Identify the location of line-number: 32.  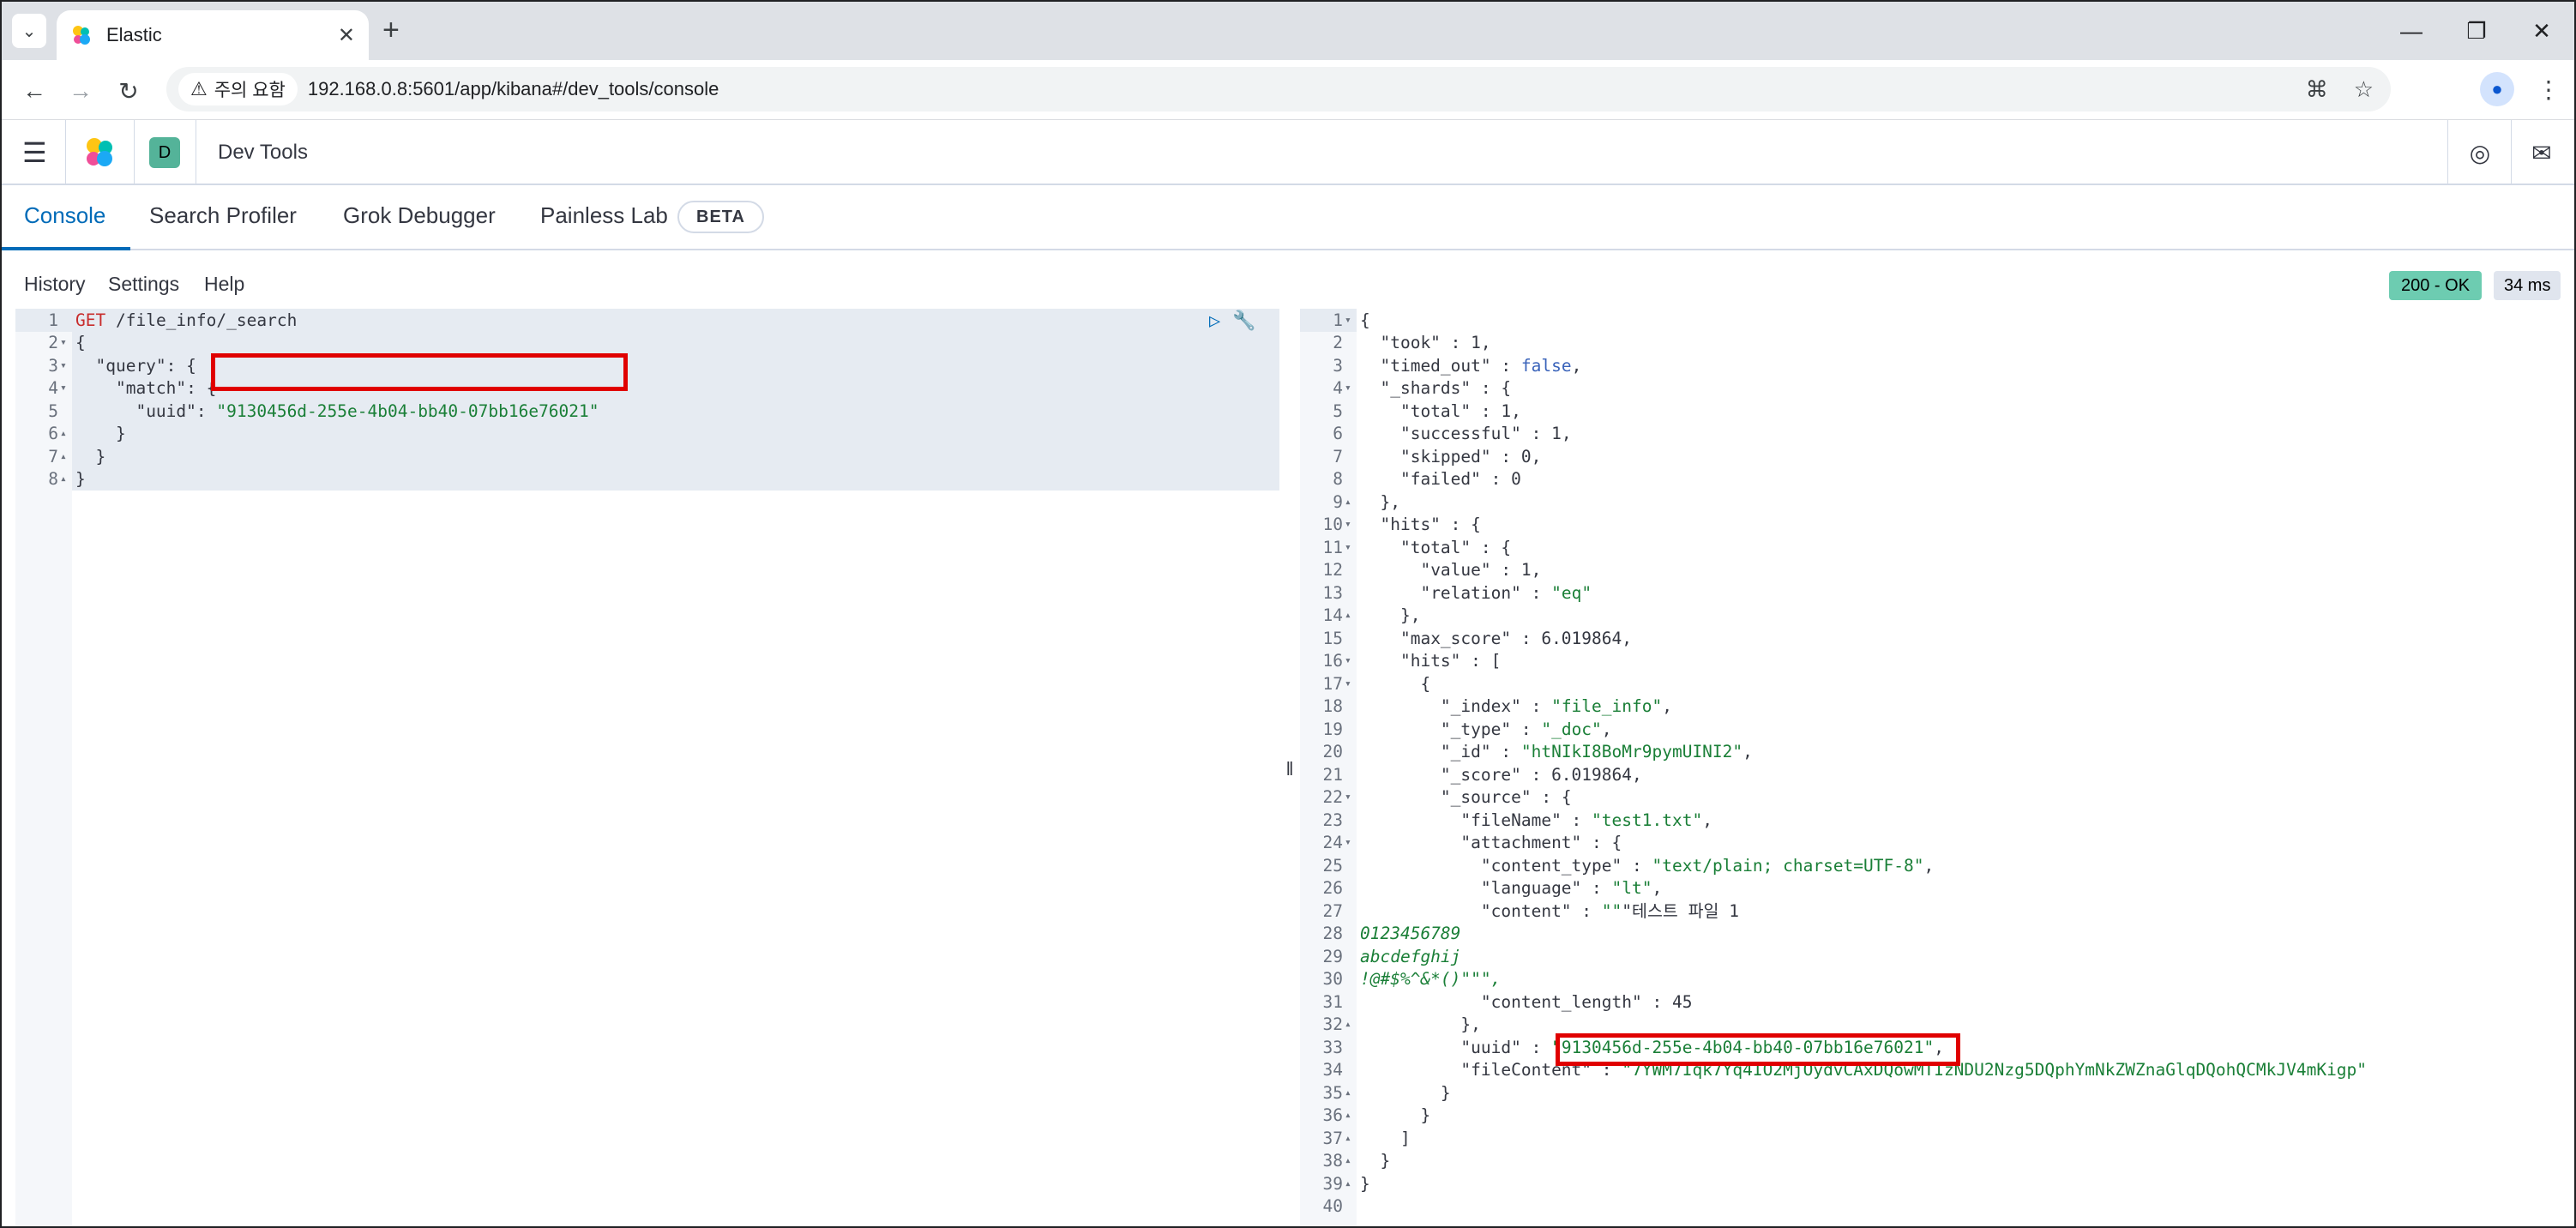
(1332, 1024).